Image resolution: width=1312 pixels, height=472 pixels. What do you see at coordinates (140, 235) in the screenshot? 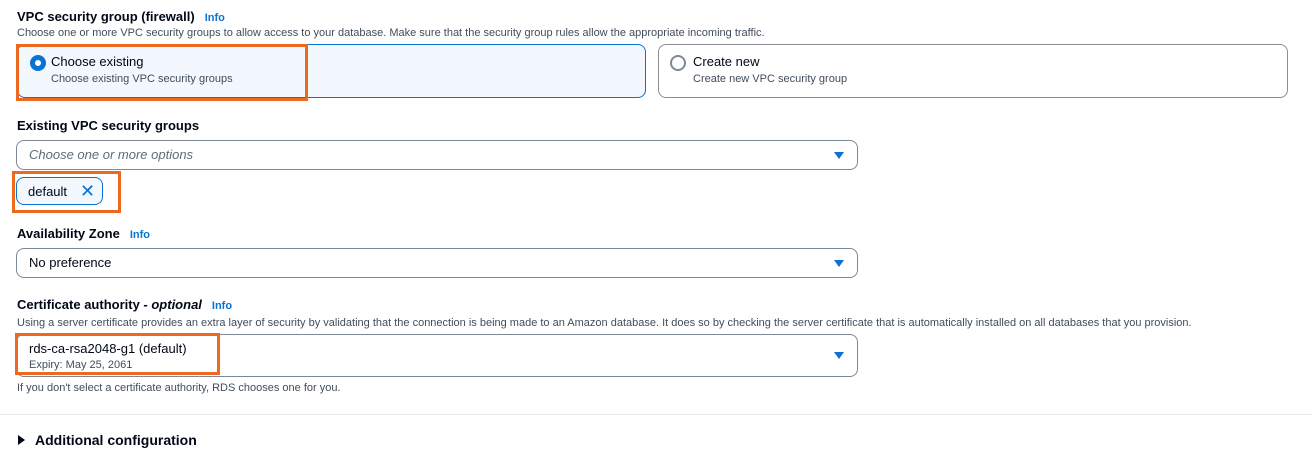
I see `availability-zone-info-link: Info` at bounding box center [140, 235].